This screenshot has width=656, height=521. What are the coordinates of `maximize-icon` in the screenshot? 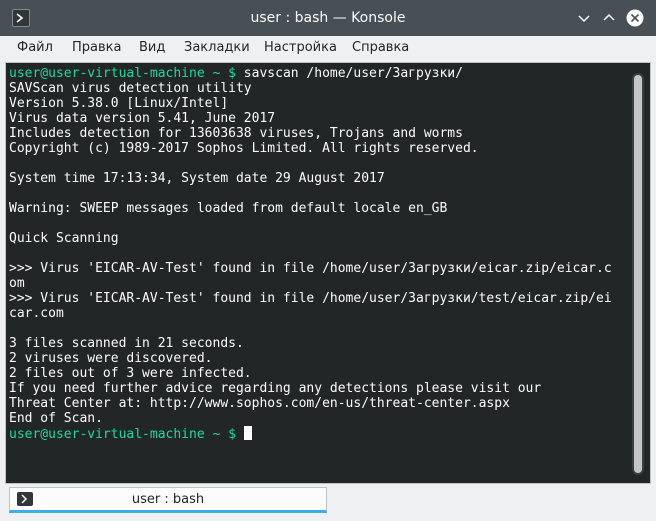 It's located at (609, 18).